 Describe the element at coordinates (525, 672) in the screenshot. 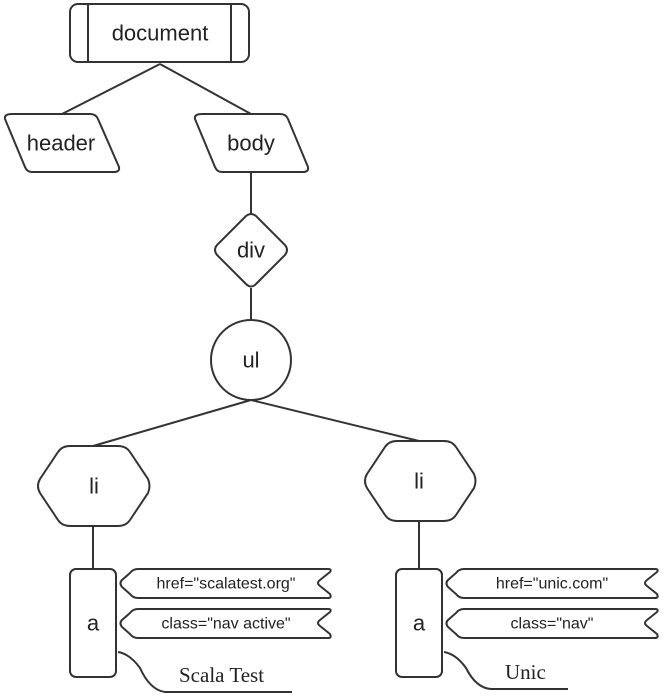

I see `text-node-right-label: Unic` at that location.